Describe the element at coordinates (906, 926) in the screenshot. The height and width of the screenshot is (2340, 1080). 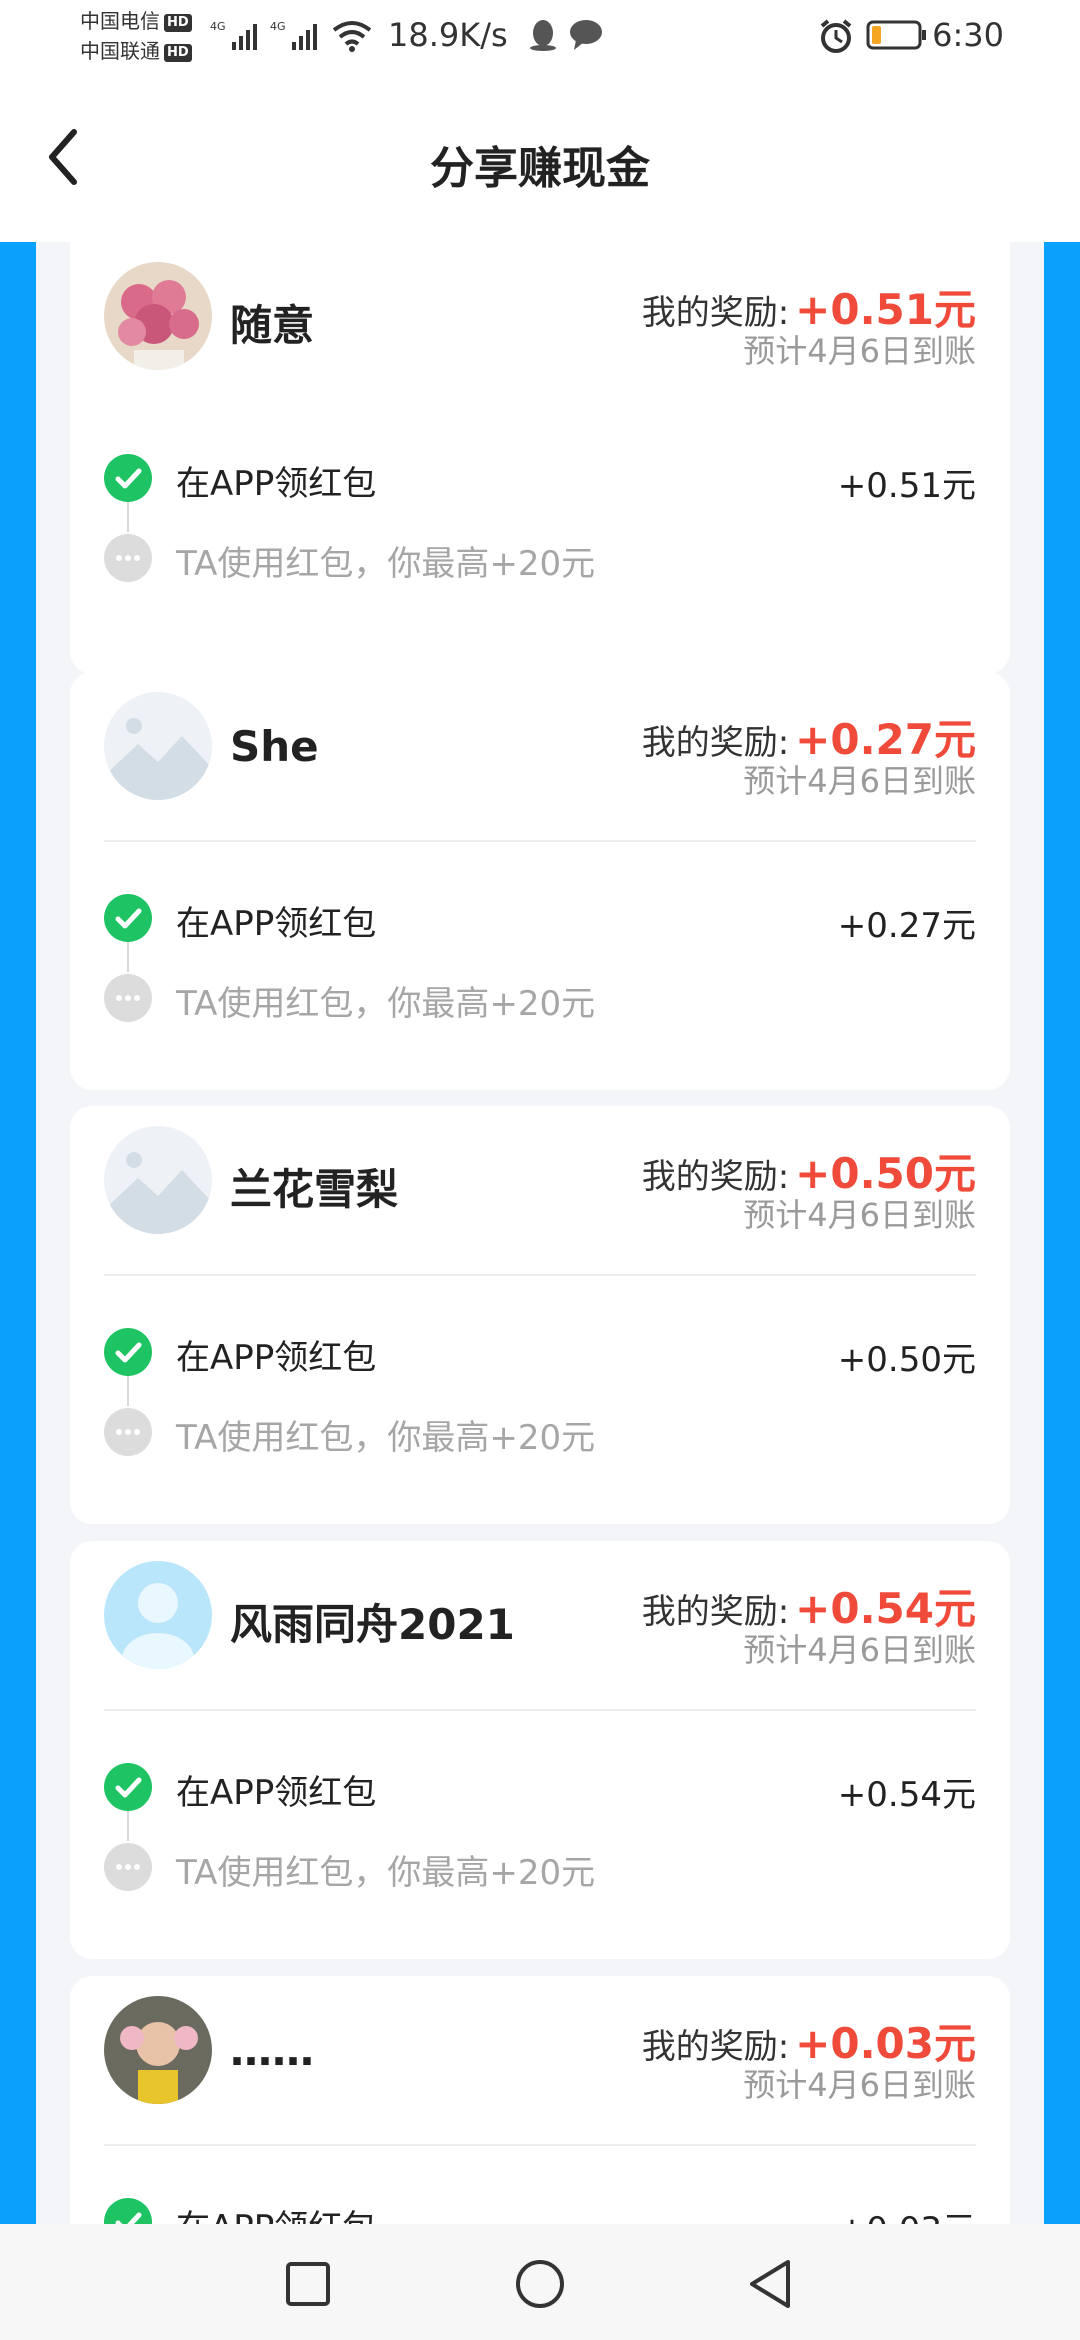
I see `step-claim-amount: +0.27元` at that location.